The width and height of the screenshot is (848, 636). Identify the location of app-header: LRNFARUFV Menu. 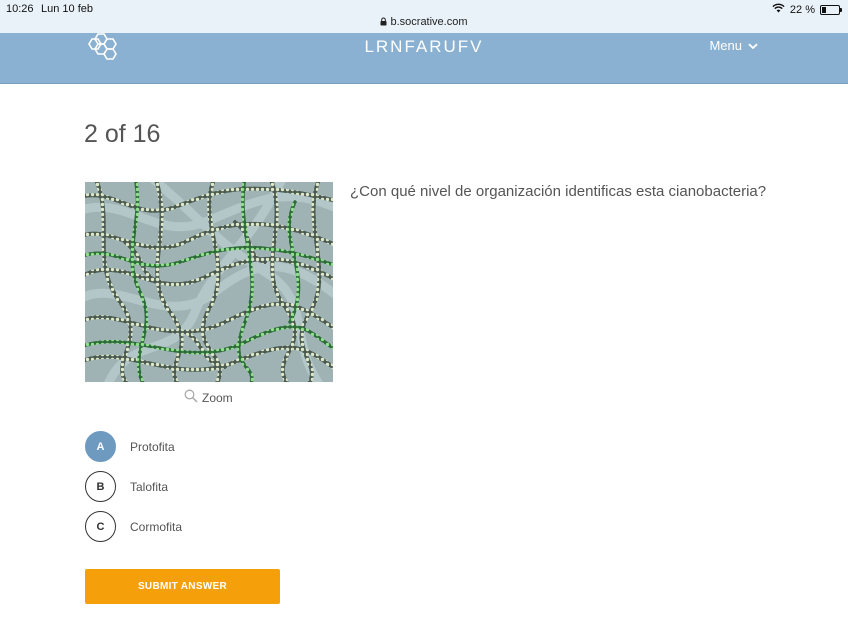
(424, 58).